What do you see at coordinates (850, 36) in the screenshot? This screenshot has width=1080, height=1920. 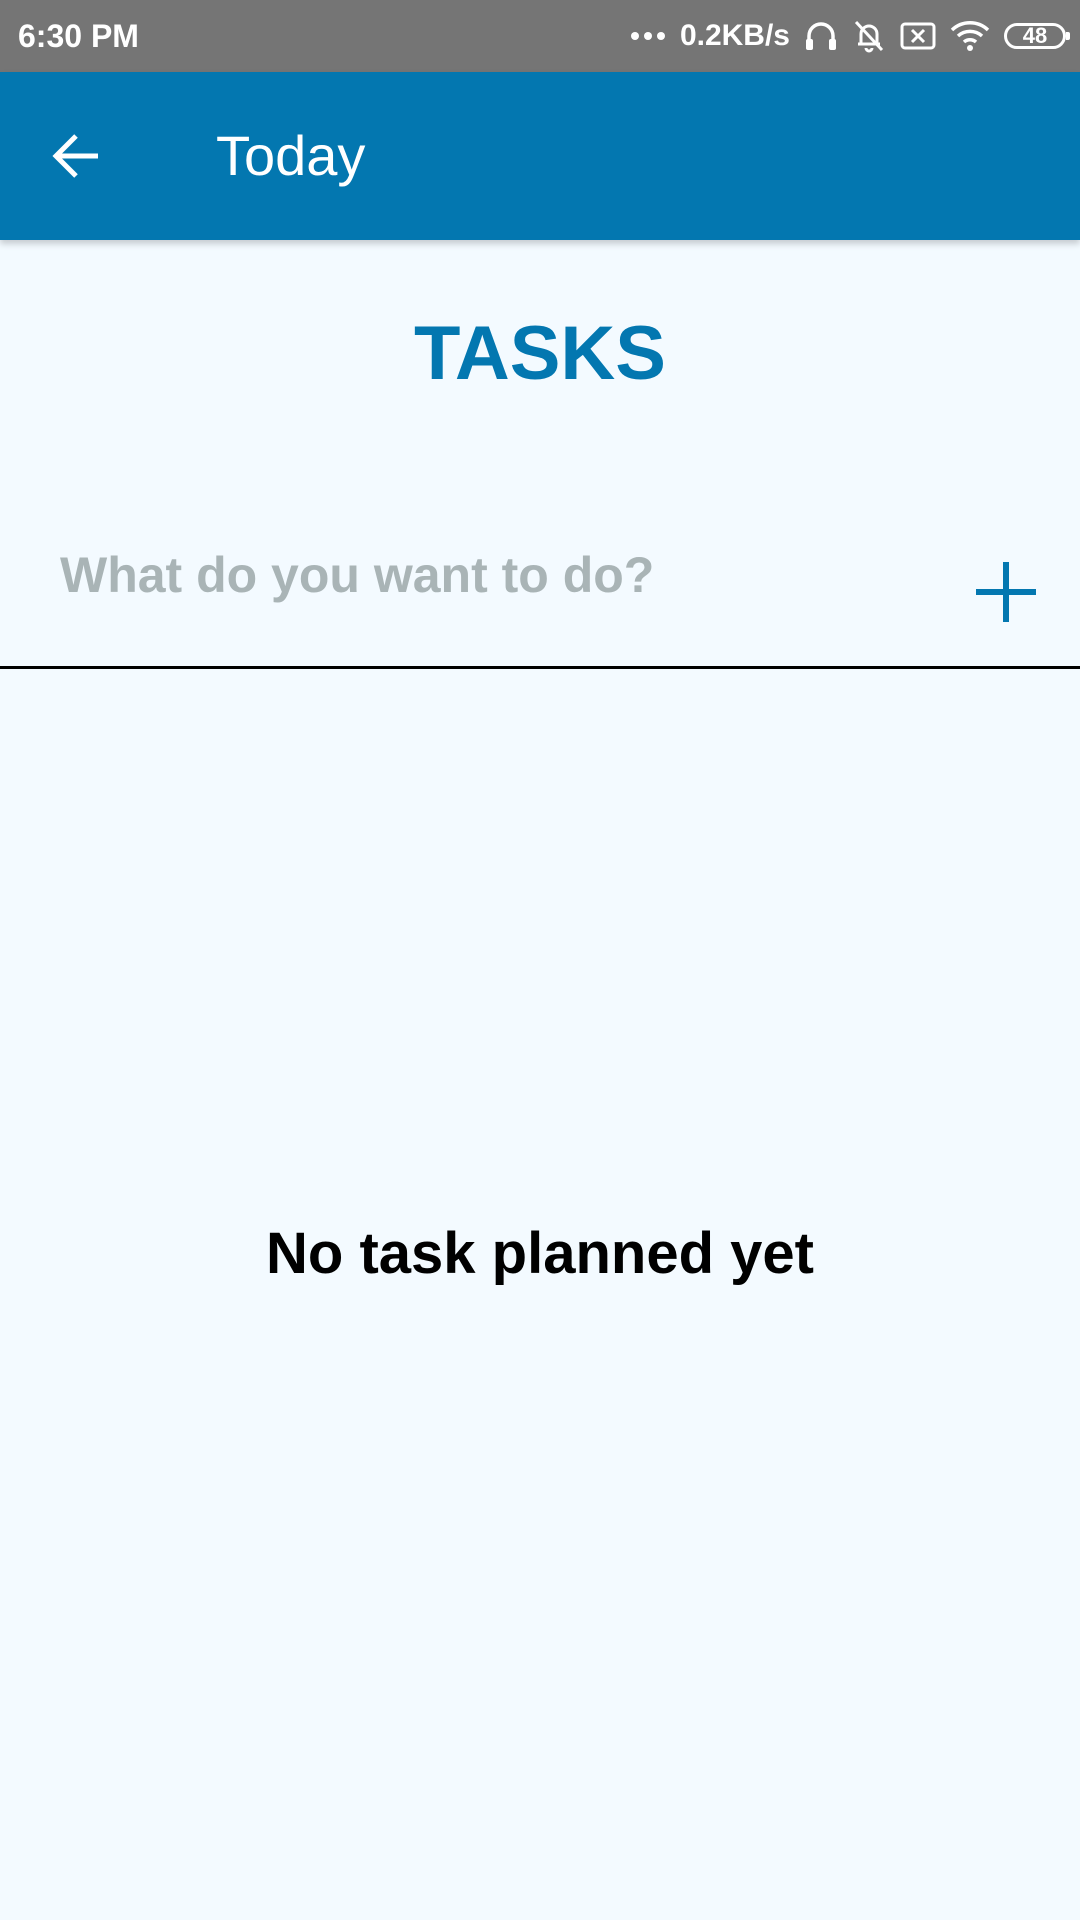 I see `status-icons: 0.2KB/s 48` at bounding box center [850, 36].